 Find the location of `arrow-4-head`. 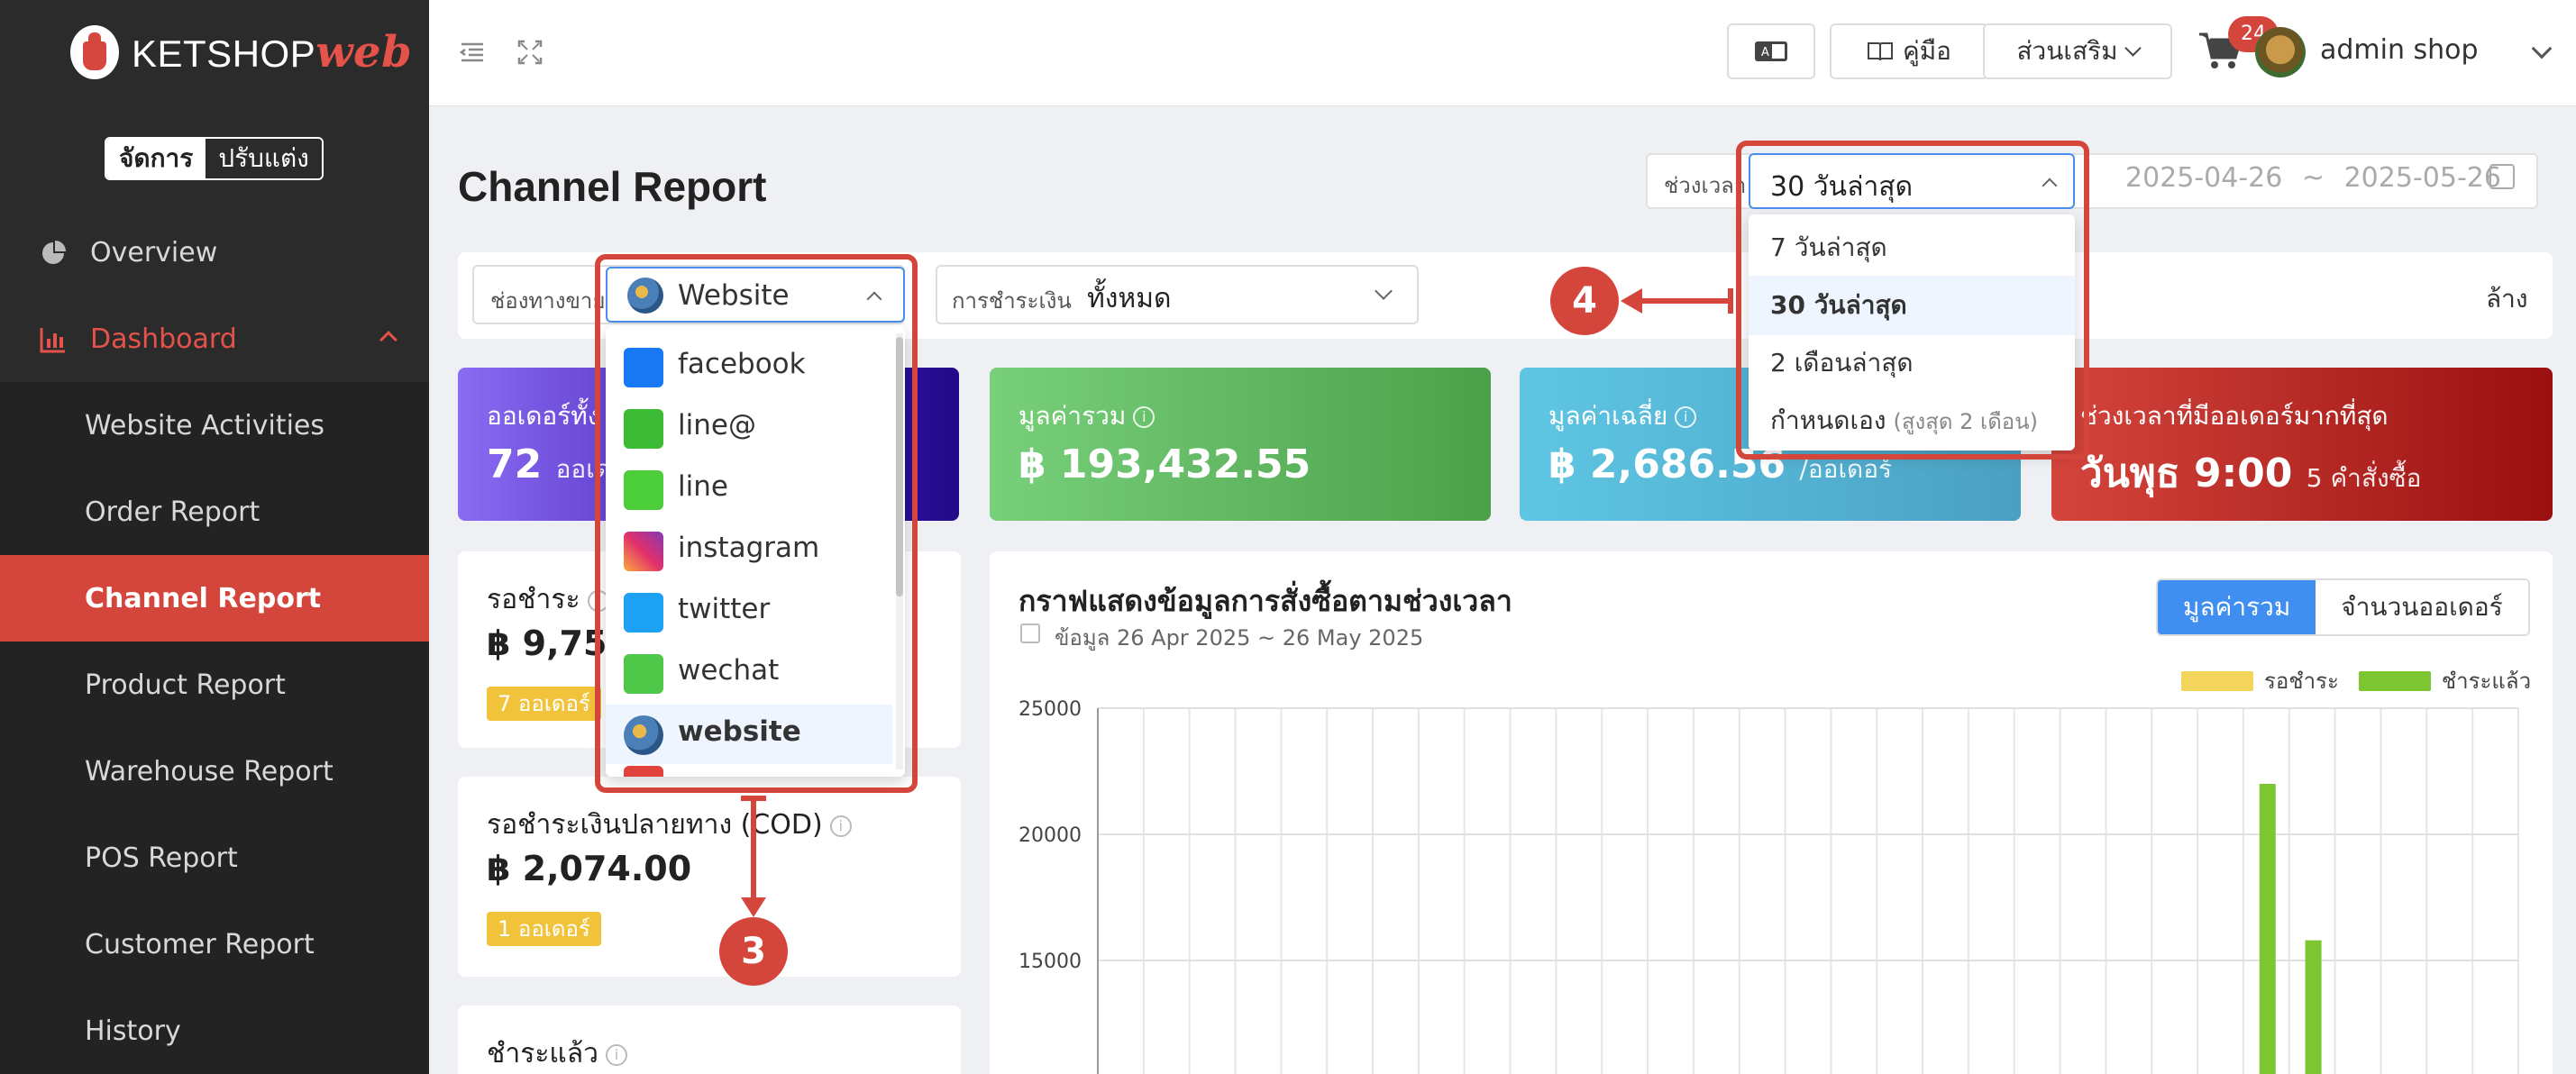

arrow-4-head is located at coordinates (1631, 301).